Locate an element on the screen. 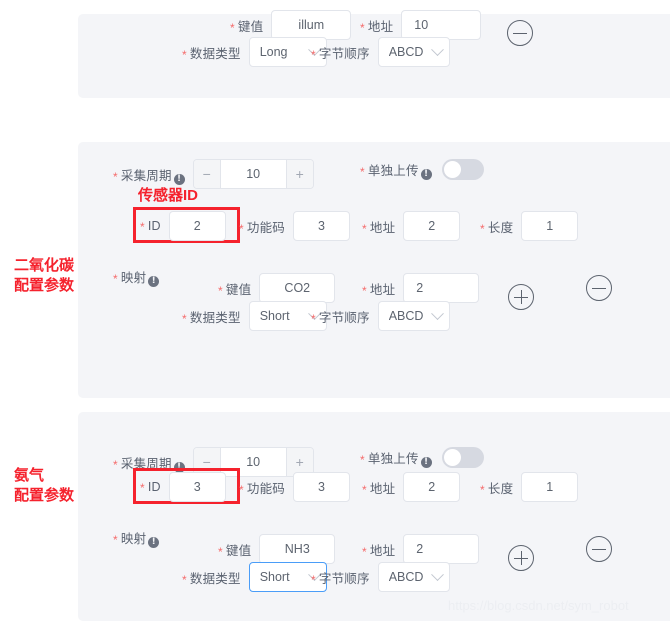  remove-sensor-button-nh3 is located at coordinates (599, 549).